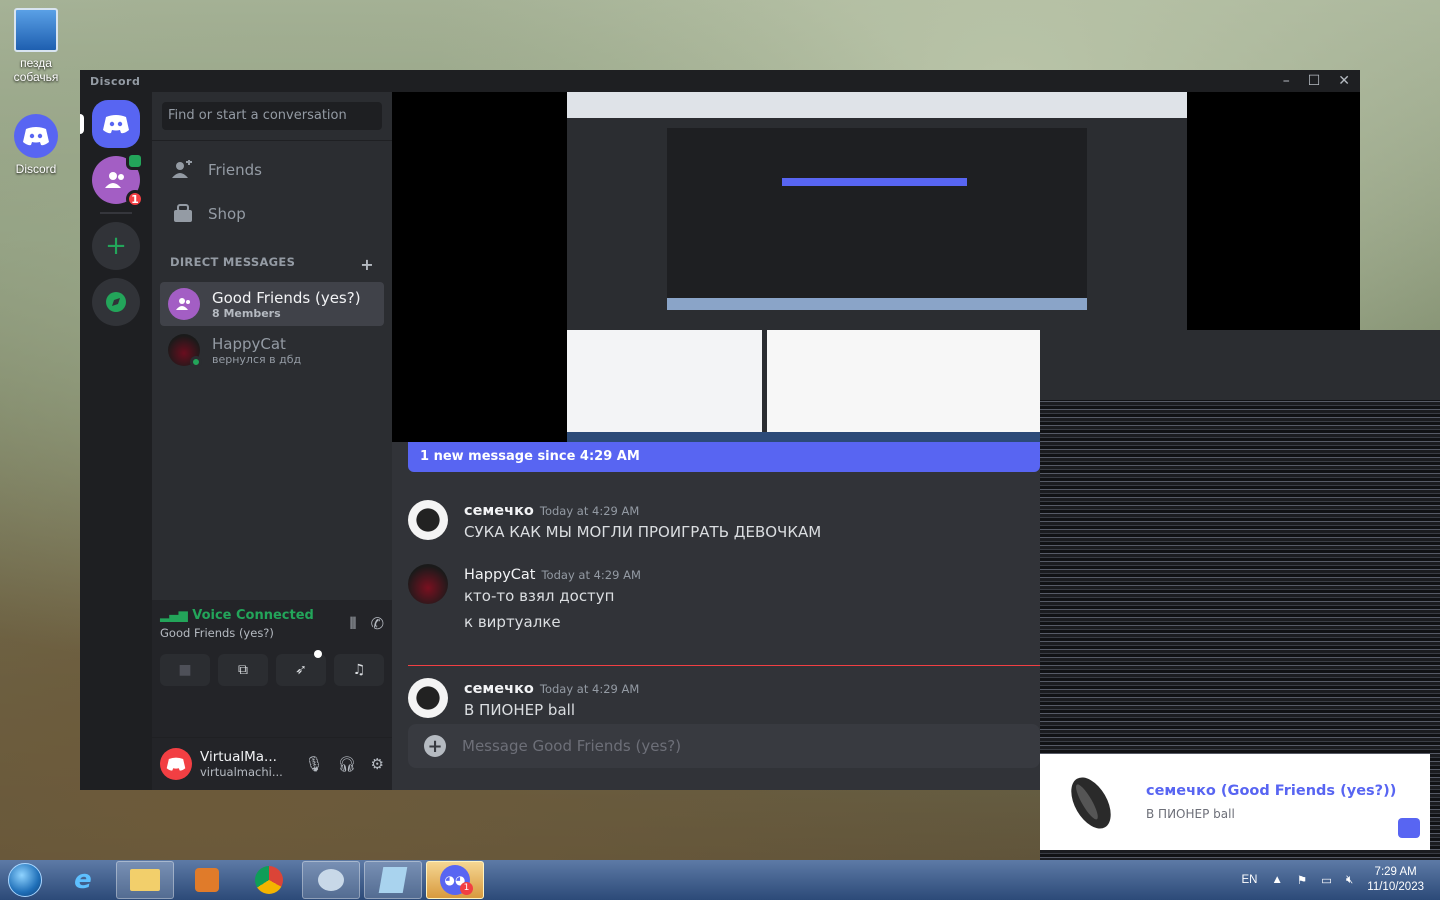 The width and height of the screenshot is (1440, 900). I want to click on soundboard-button: ♫, so click(359, 670).